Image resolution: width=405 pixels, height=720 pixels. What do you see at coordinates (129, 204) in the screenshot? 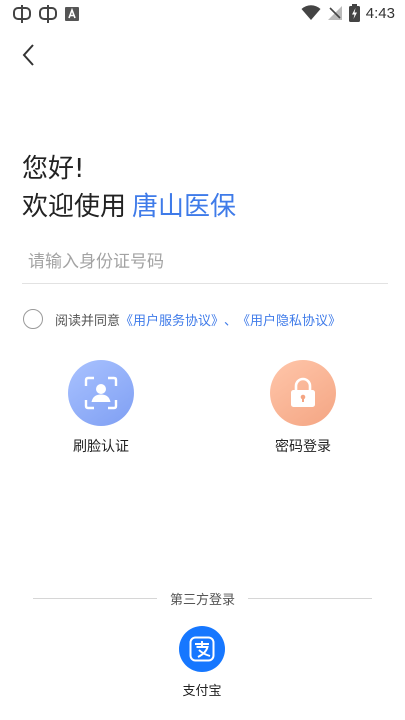
I see `welcome-line: 欢迎使用 唐山医保` at bounding box center [129, 204].